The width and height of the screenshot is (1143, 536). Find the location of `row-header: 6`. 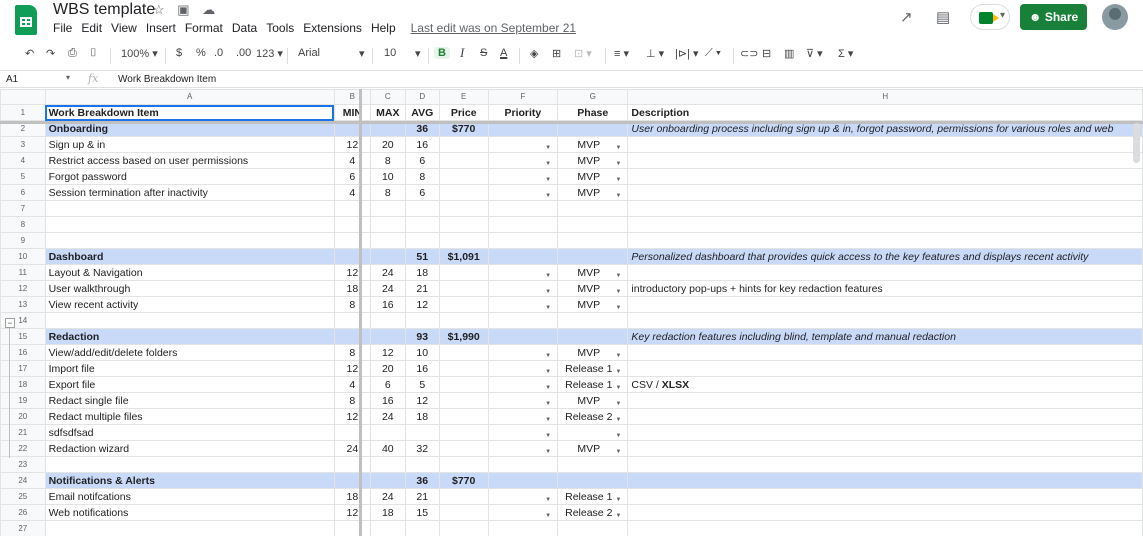

row-header: 6 is located at coordinates (23, 192).